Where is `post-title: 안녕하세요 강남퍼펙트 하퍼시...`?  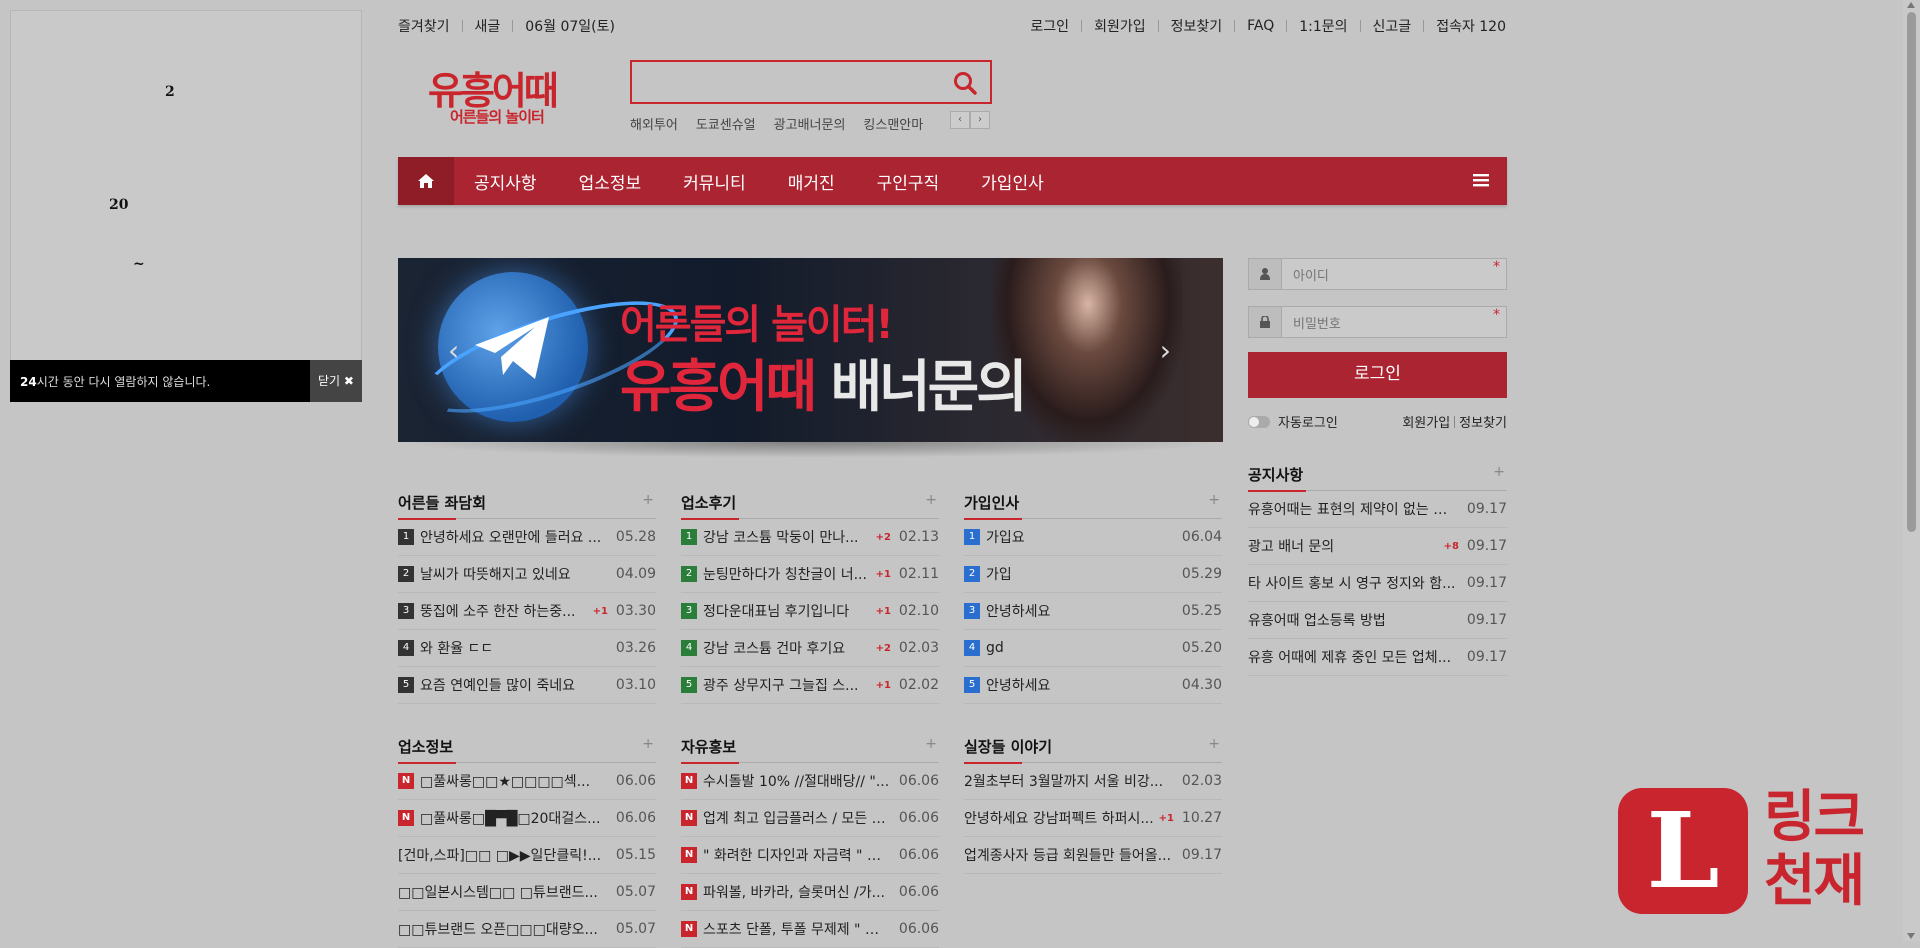 post-title: 안녕하세요 강남퍼펙트 하퍼시... is located at coordinates (1059, 818).